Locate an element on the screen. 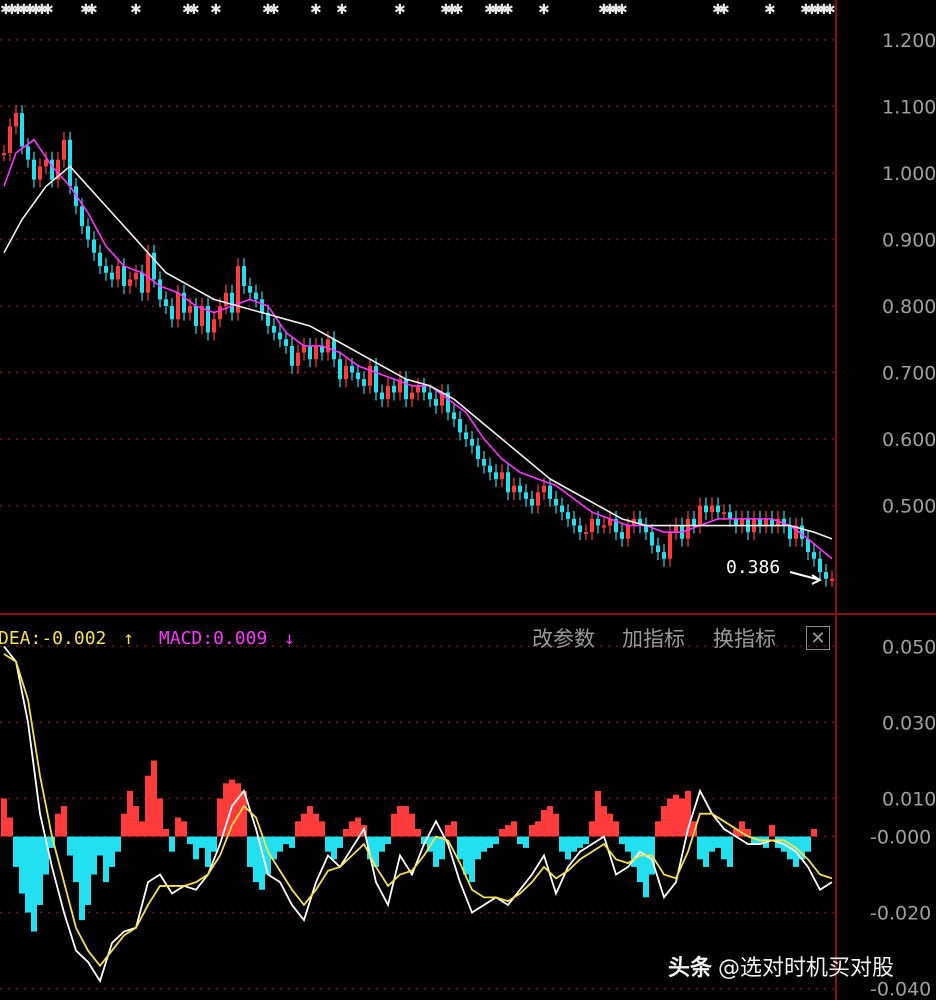 This screenshot has width=936, height=1000. watermark-brand: 头条 is located at coordinates (690, 968).